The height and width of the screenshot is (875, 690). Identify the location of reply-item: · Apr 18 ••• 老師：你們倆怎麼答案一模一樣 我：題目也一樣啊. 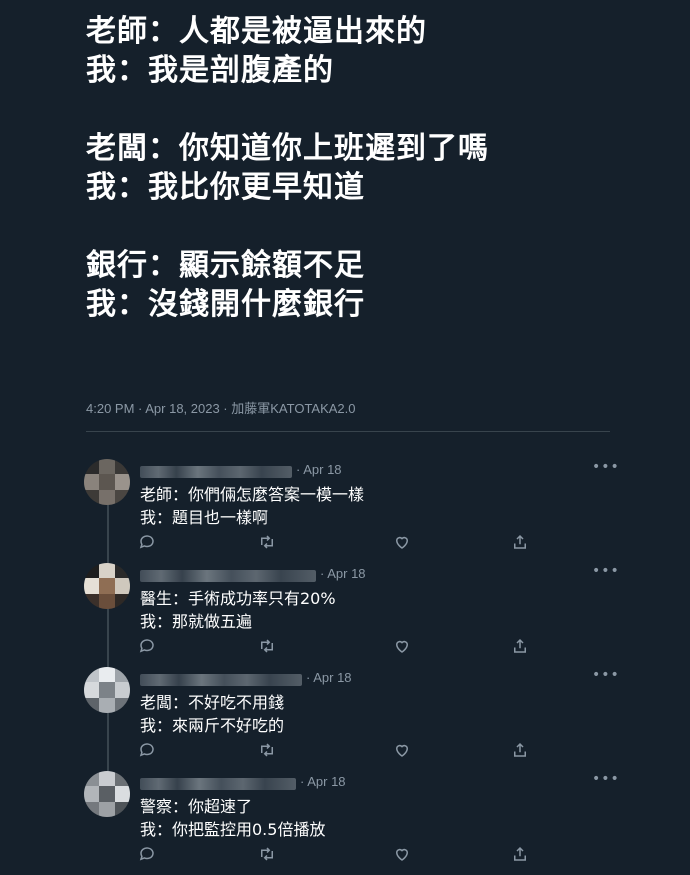
(345, 511).